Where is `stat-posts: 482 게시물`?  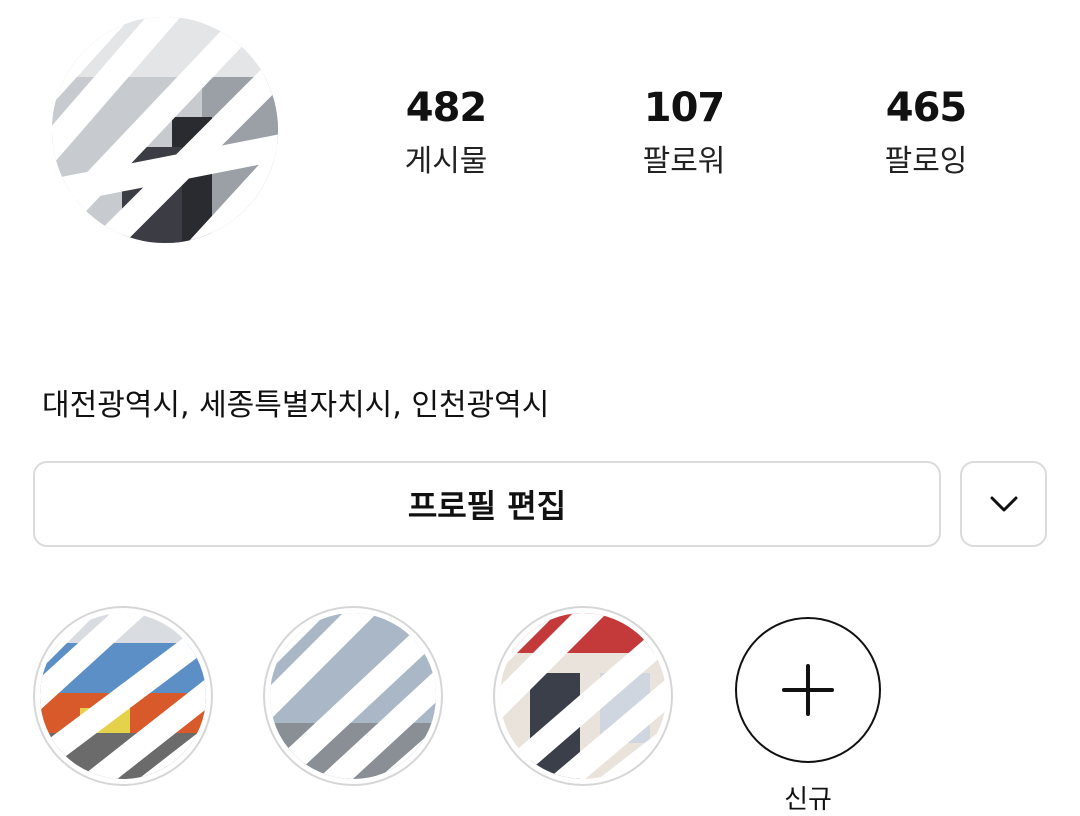
stat-posts: 482 게시물 is located at coordinates (446, 131).